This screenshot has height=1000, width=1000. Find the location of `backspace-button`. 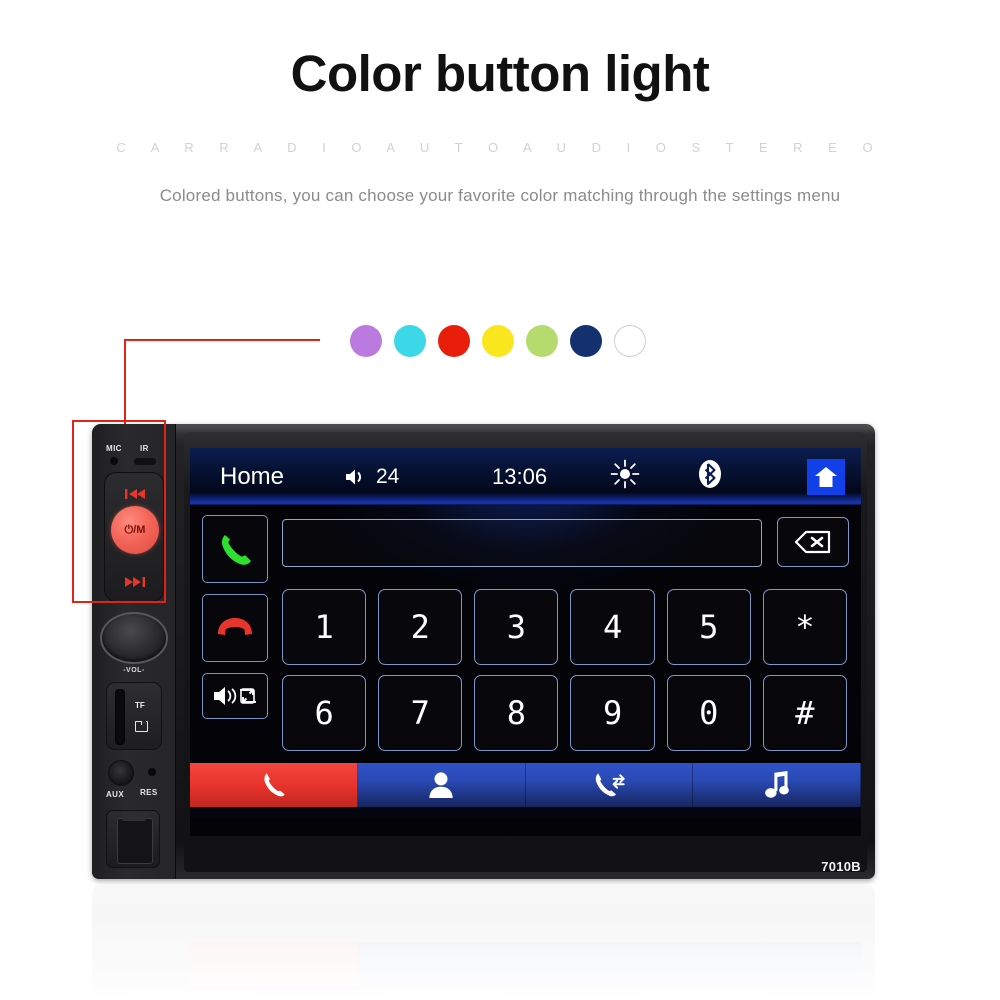

backspace-button is located at coordinates (813, 542).